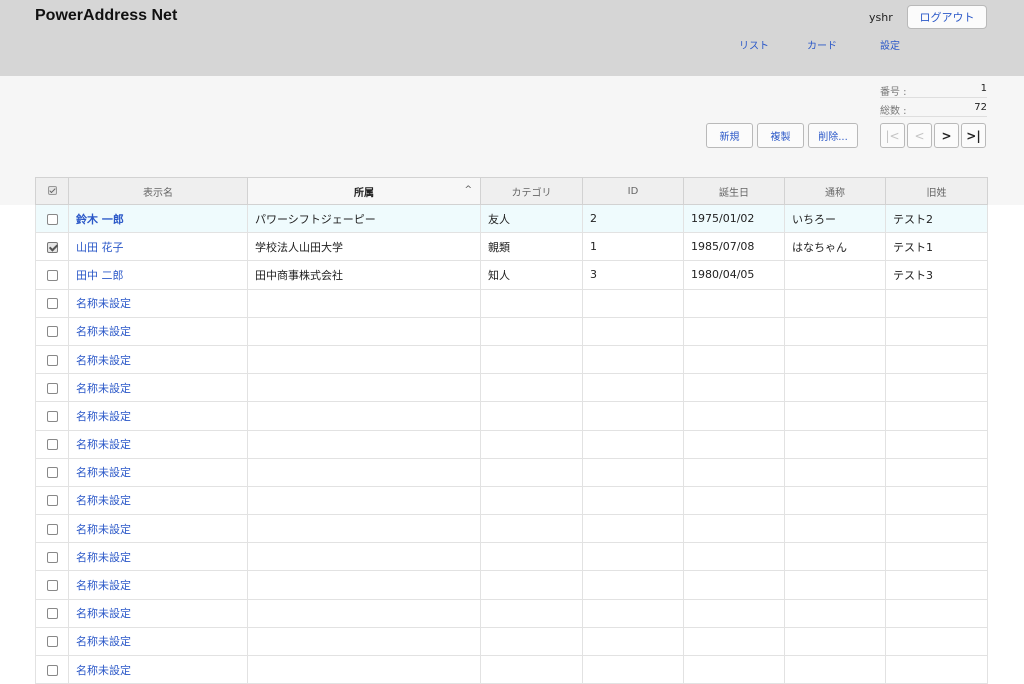  What do you see at coordinates (946, 135) in the screenshot?
I see `next-page-icon: >` at bounding box center [946, 135].